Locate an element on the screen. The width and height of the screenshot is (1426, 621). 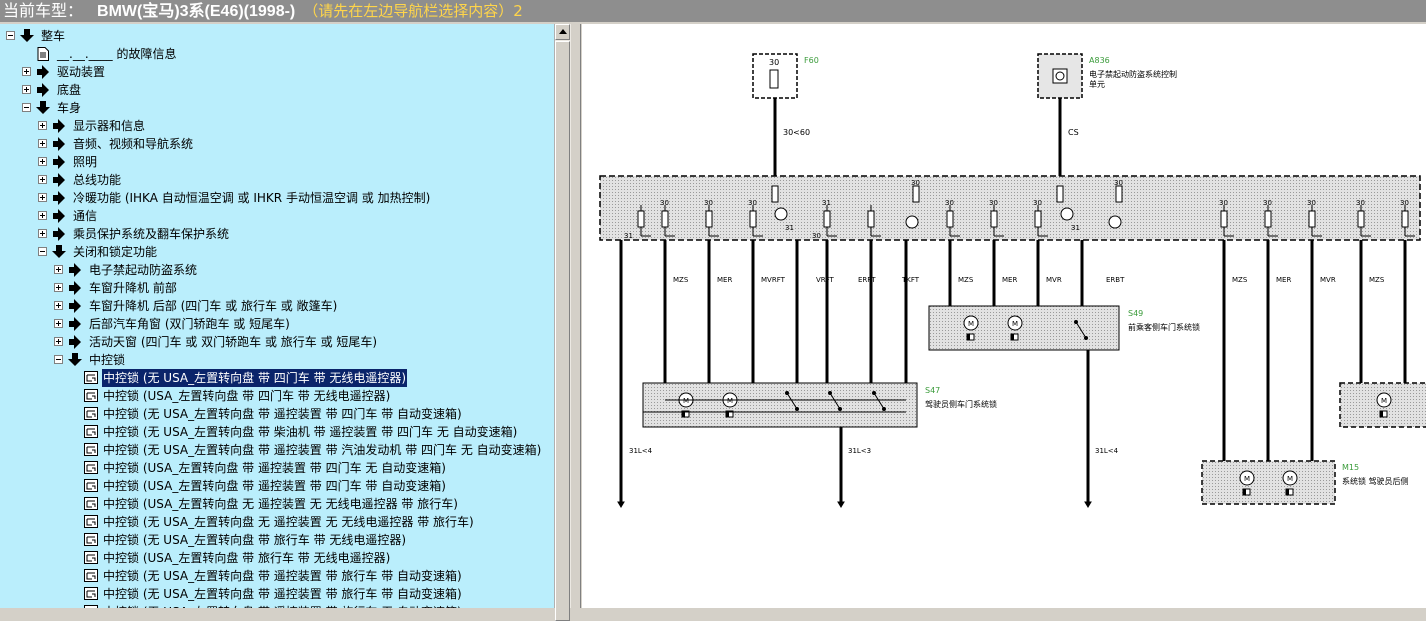
tree-node-label: 中控锁 (USA_左置转向盘 无 遥控装置 无 无线电遥控器 带 旅行车) is located at coordinates (280, 504).